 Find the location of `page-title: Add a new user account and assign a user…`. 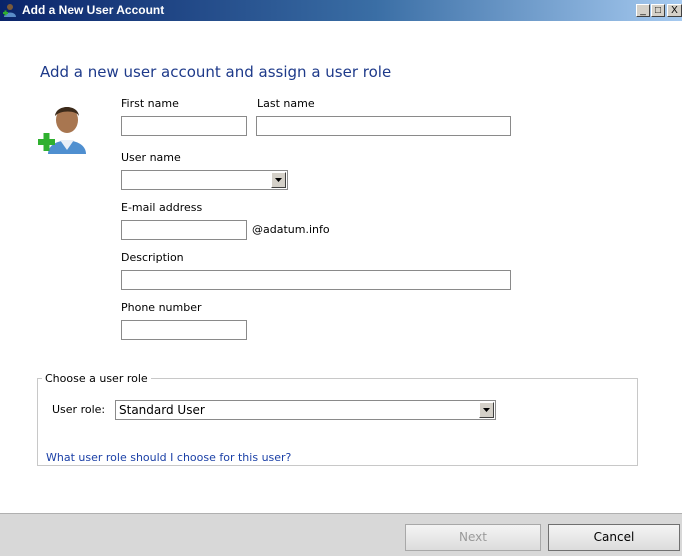

page-title: Add a new user account and assign a user… is located at coordinates (216, 72).